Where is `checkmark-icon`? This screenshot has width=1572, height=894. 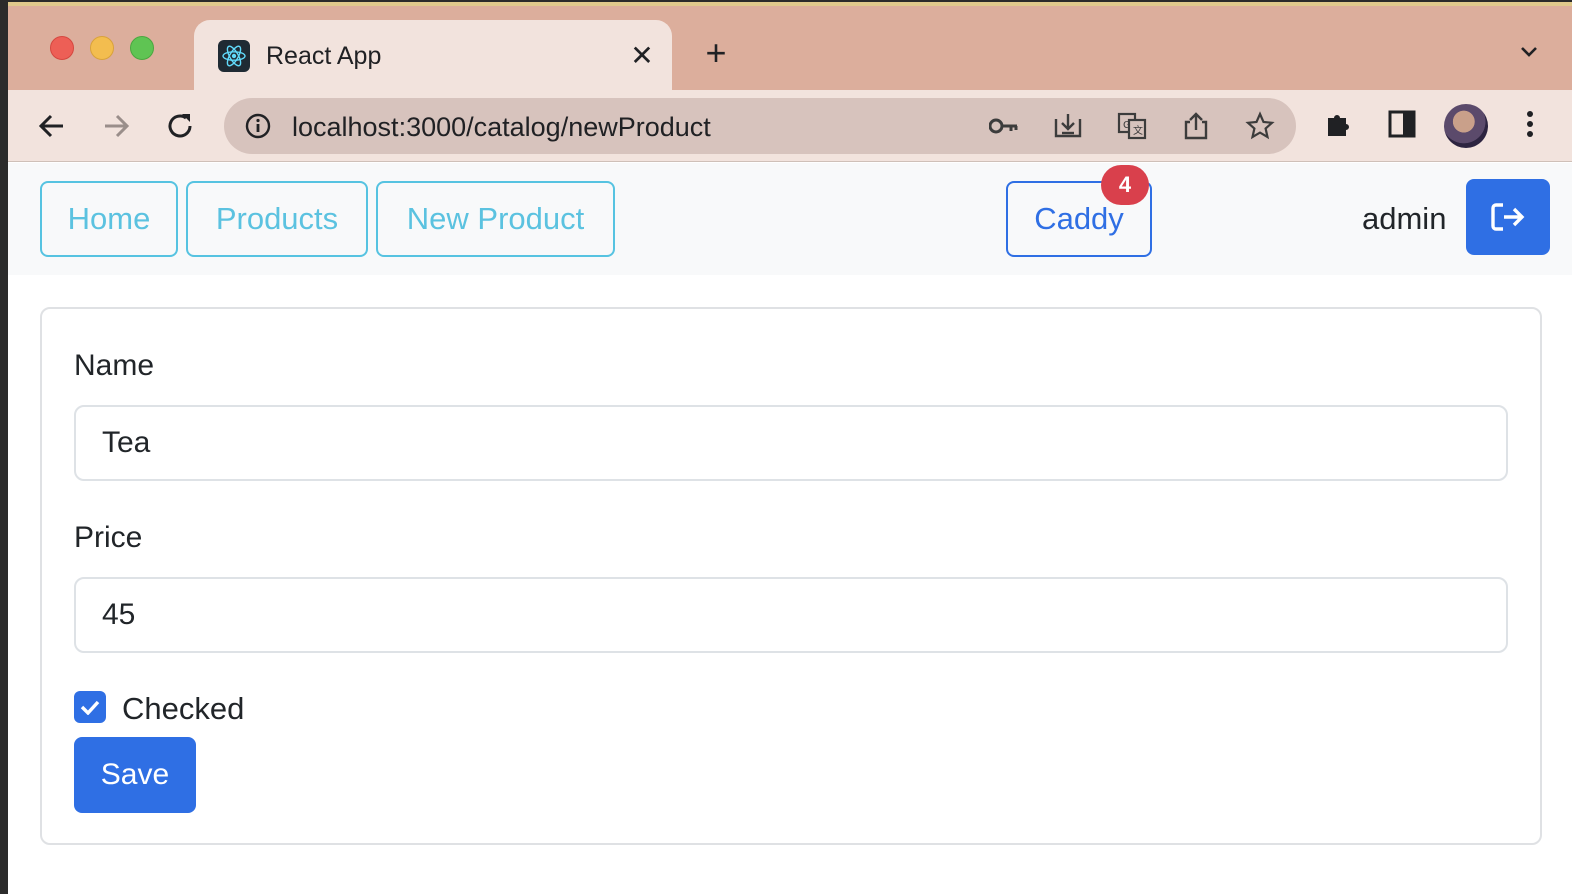 checkmark-icon is located at coordinates (90, 707).